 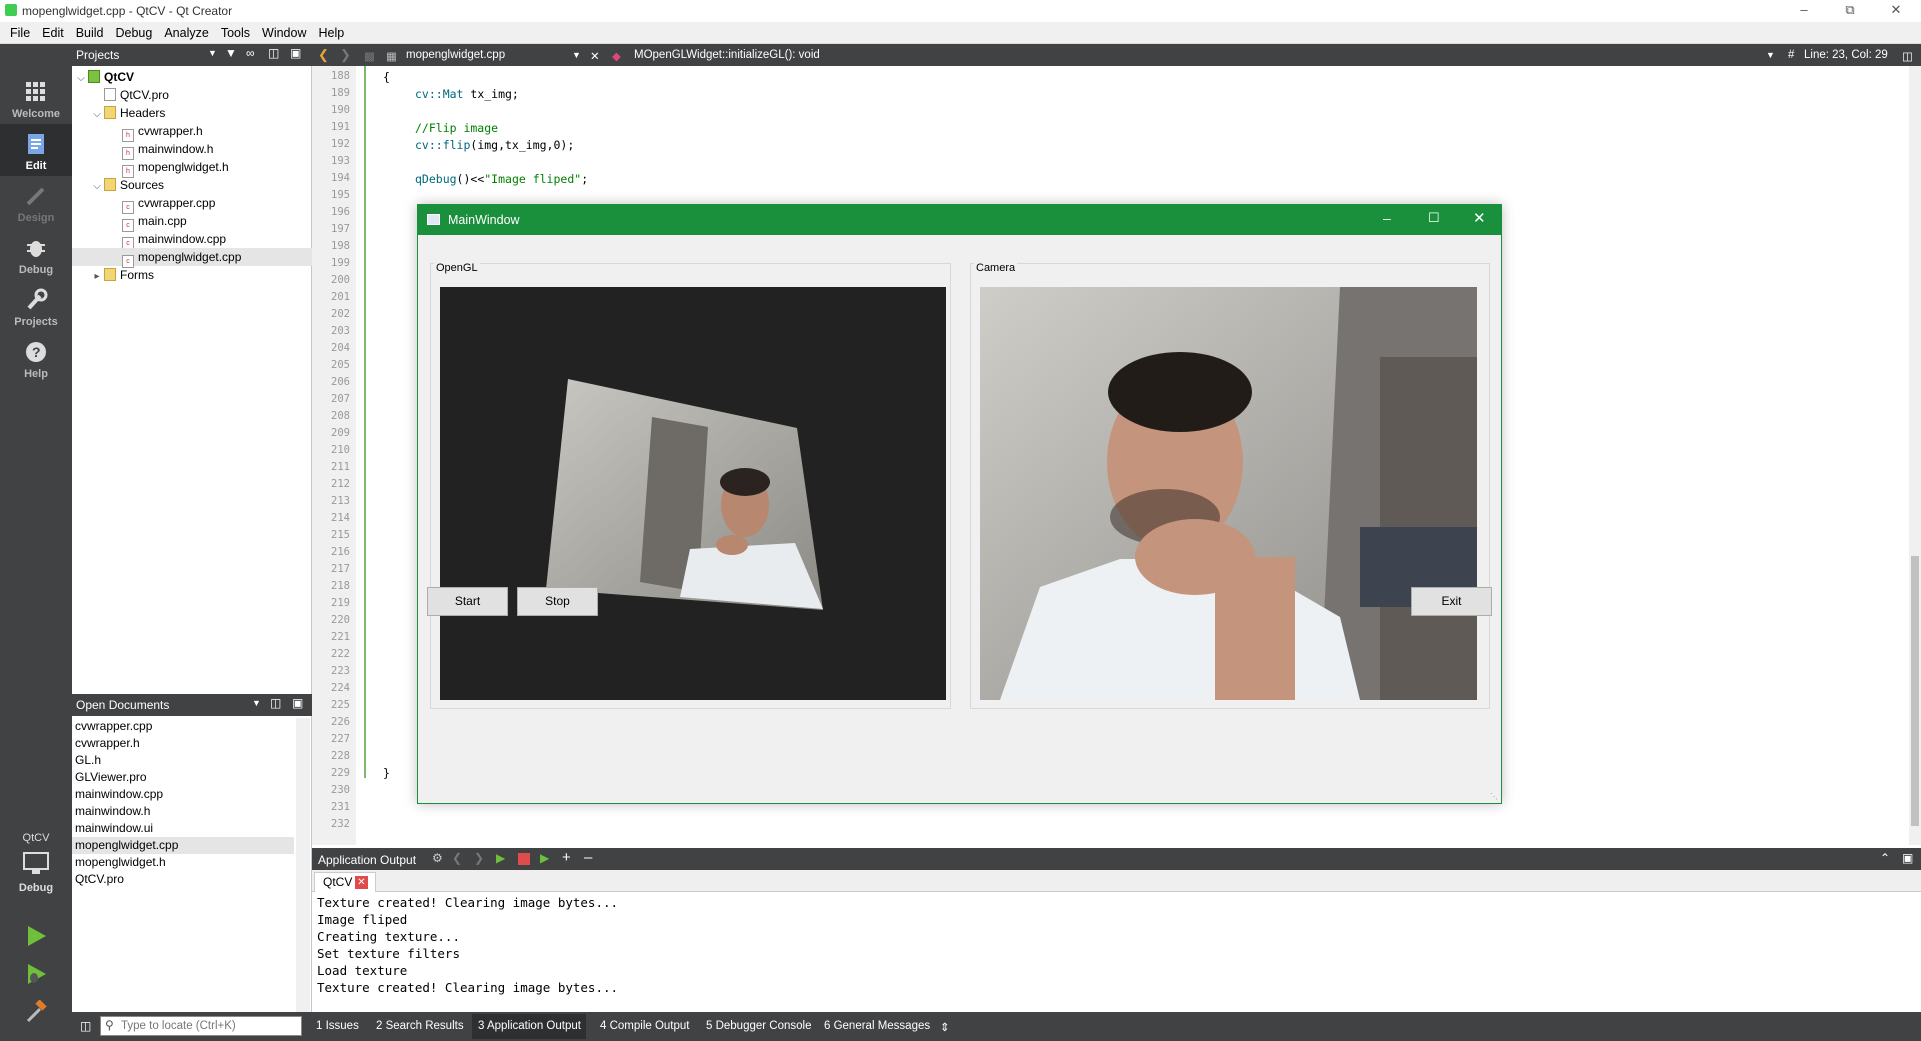 I want to click on tree-item-headers: ⌵ Headers, so click(x=192, y=113).